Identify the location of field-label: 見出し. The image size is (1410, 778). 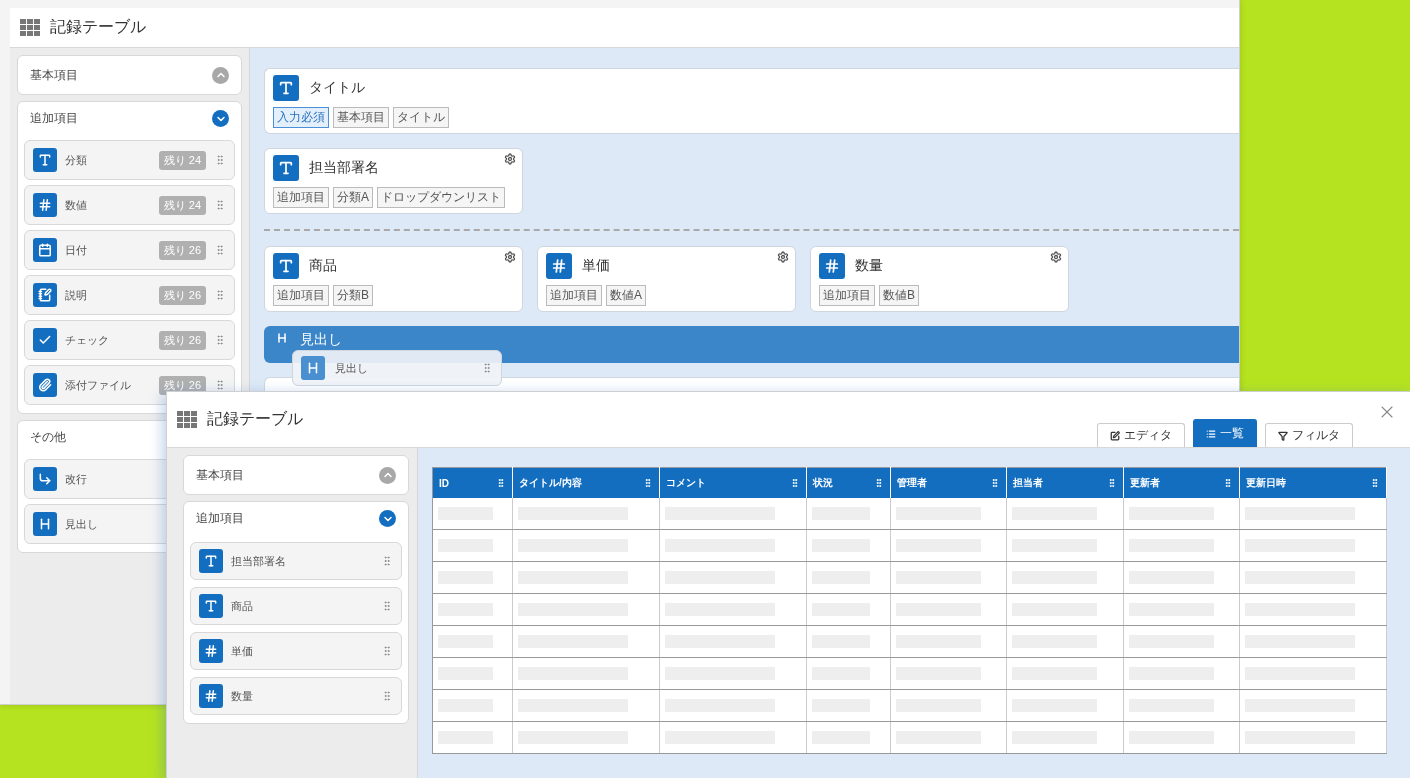
(351, 368).